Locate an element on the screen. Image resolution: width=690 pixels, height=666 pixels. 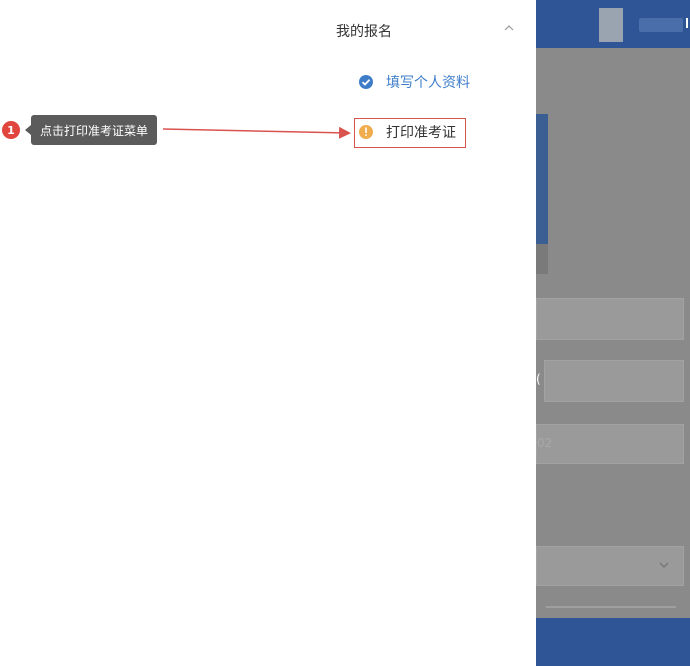
bottom-bar is located at coordinates (613, 642).